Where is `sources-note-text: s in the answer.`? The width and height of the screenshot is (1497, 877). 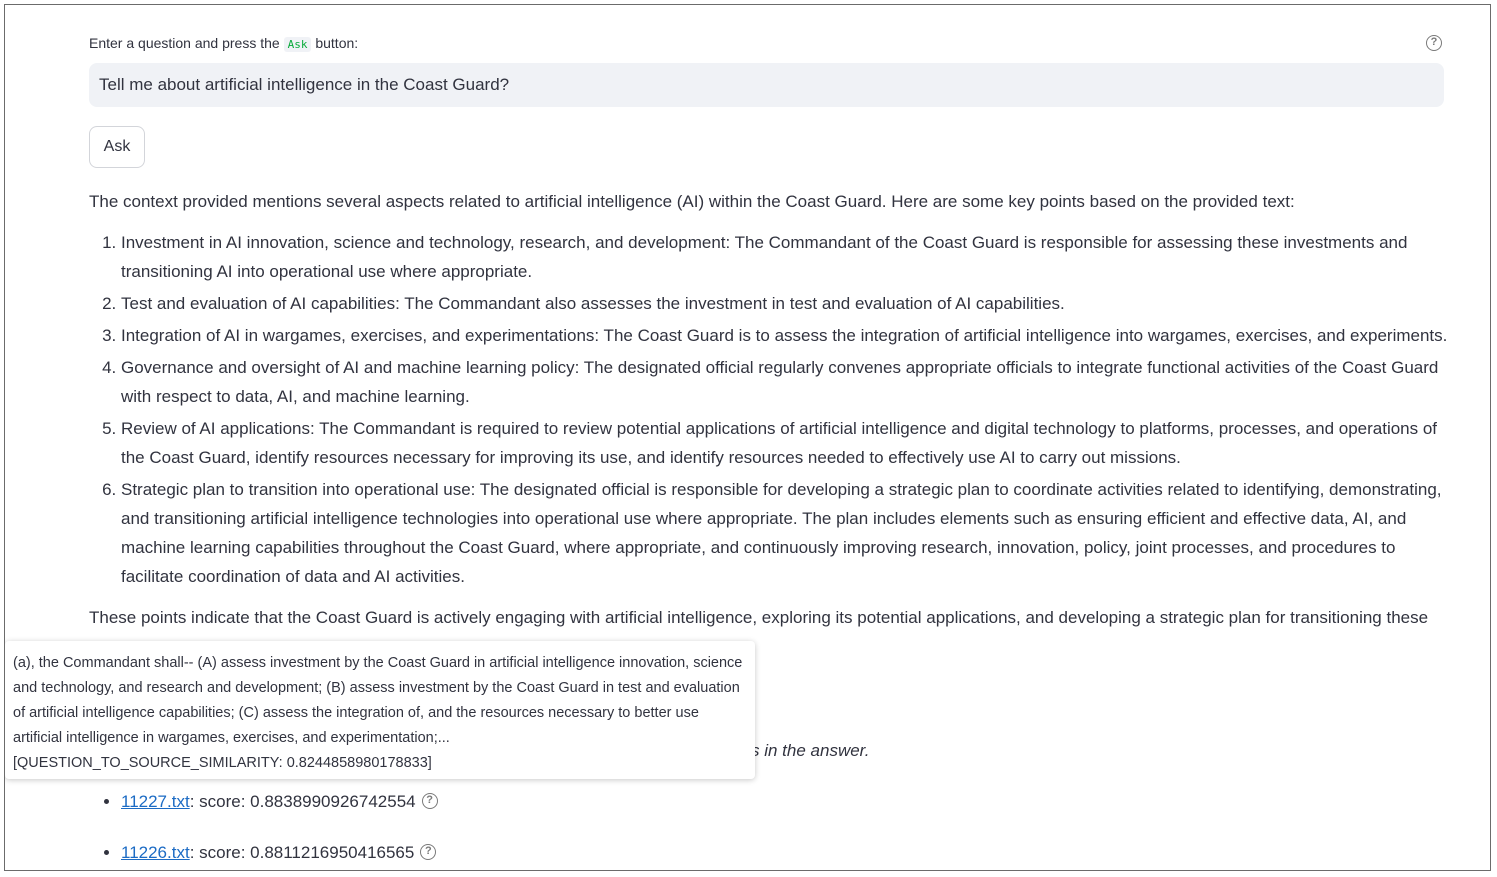
sources-note-text: s in the answer. is located at coordinates (810, 750).